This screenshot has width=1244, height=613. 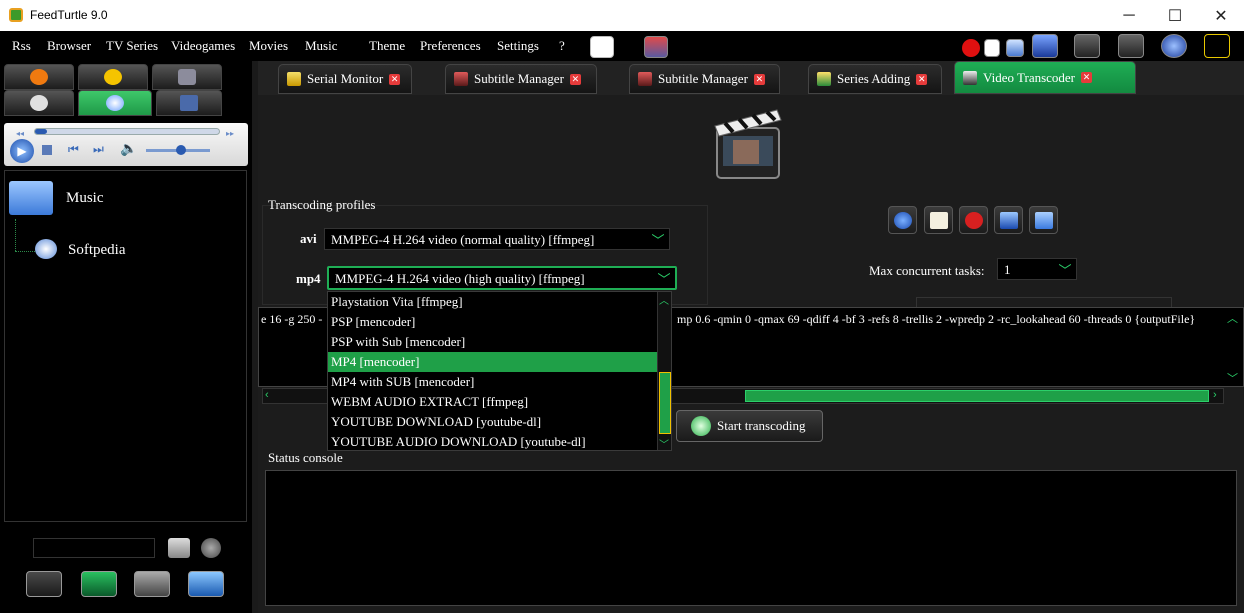 I want to click on help-button, so click(x=902, y=220).